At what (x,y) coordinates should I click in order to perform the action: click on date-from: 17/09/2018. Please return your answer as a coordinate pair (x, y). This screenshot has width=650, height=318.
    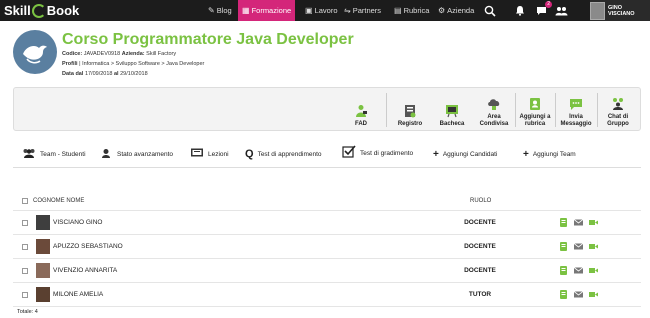
    Looking at the image, I should click on (98, 74).